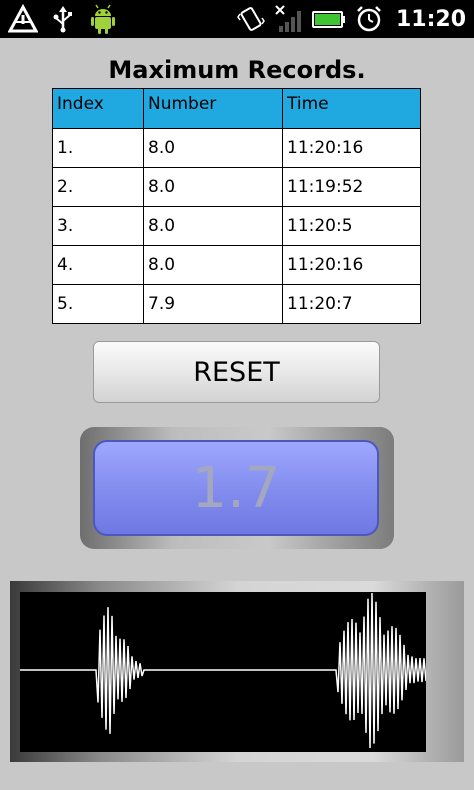 This screenshot has width=474, height=790. What do you see at coordinates (98, 148) in the screenshot?
I see `cell-index: 1.` at bounding box center [98, 148].